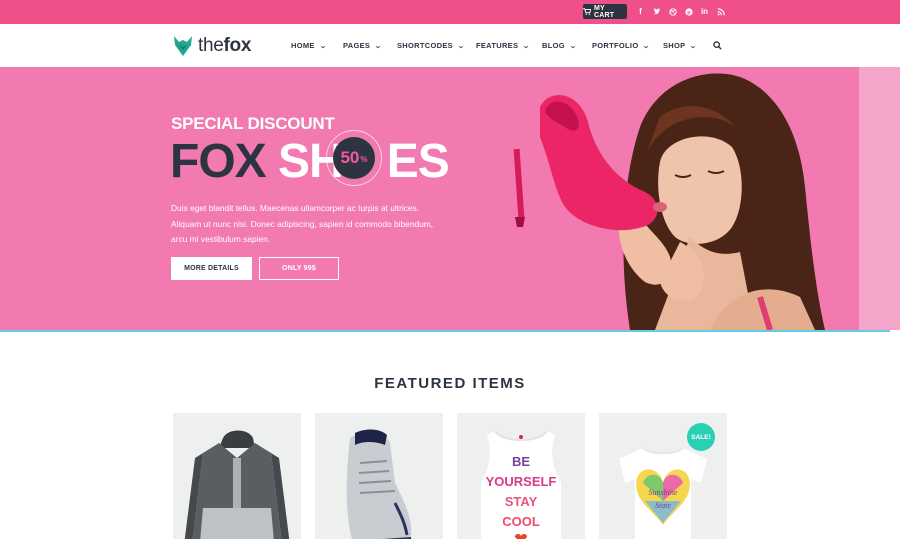 This screenshot has width=900, height=539. Describe the element at coordinates (253, 123) in the screenshot. I see `hero-kicker: SPECIAL DISCOUNT` at that location.